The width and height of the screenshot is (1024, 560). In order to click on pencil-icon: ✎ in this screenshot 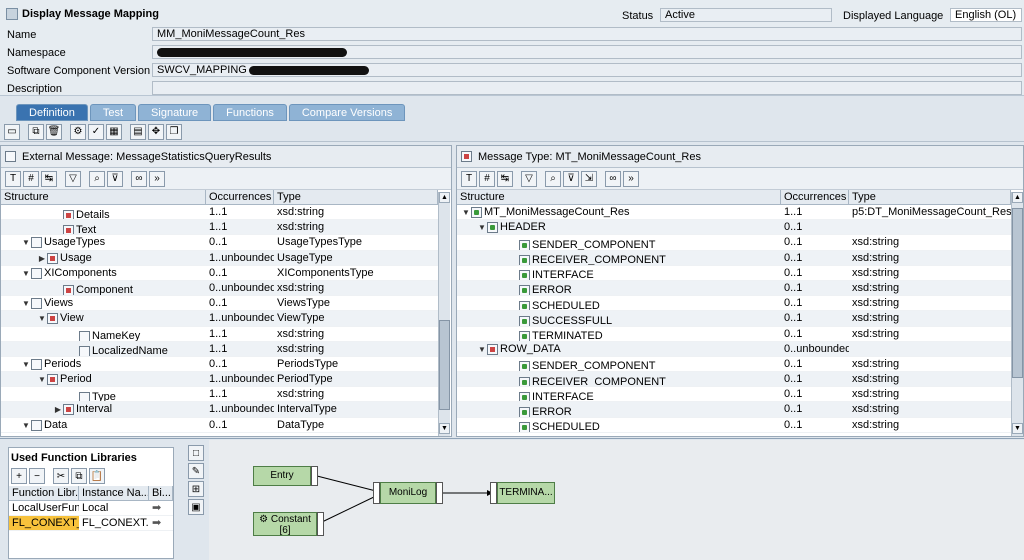, I will do `click(196, 471)`.